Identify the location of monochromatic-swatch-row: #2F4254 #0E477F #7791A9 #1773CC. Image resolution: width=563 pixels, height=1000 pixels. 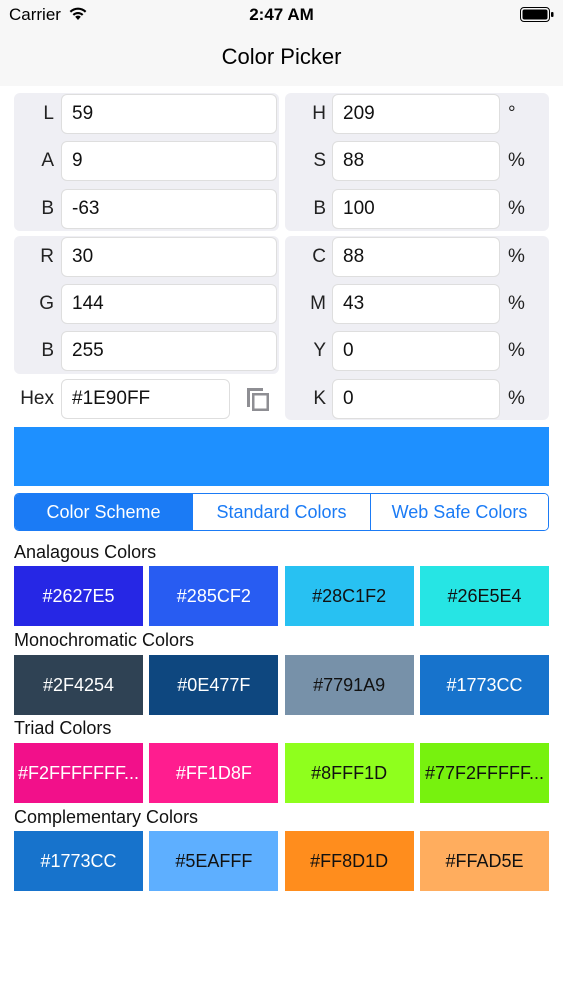
(281, 685).